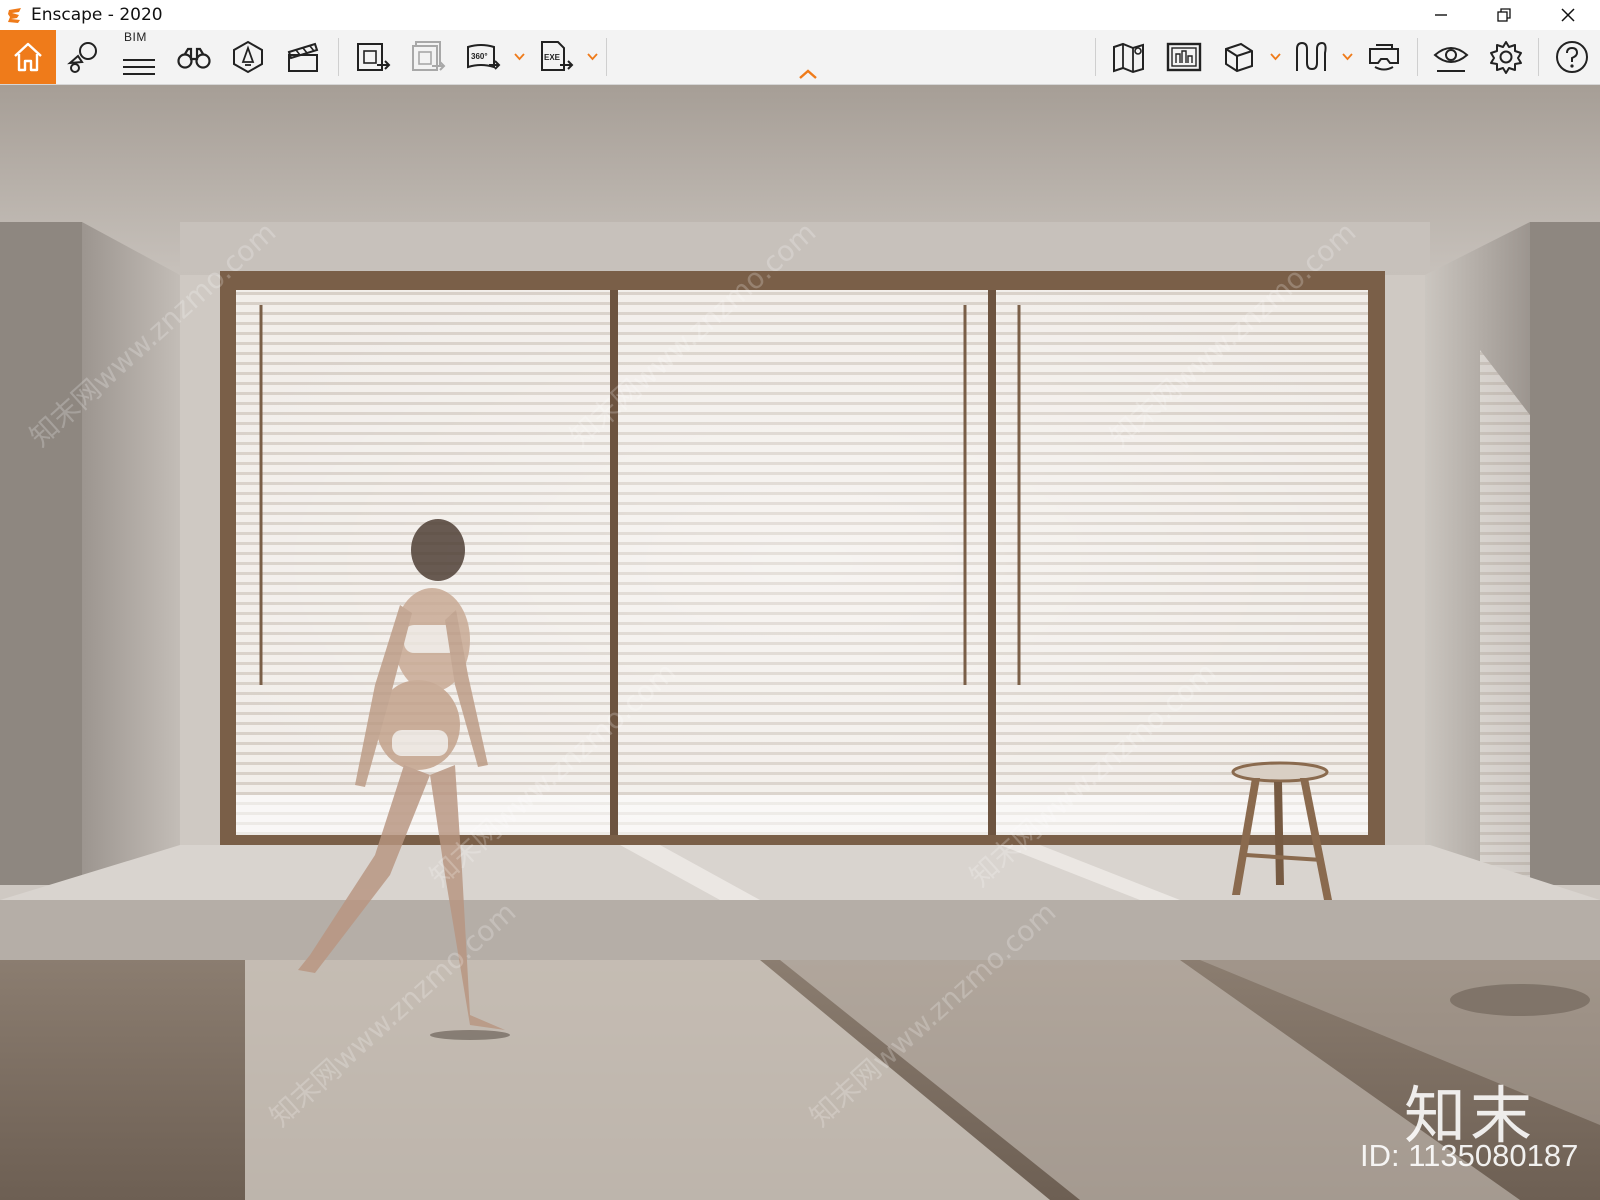 This screenshot has height=1200, width=1600. I want to click on restore-icon, so click(1504, 15).